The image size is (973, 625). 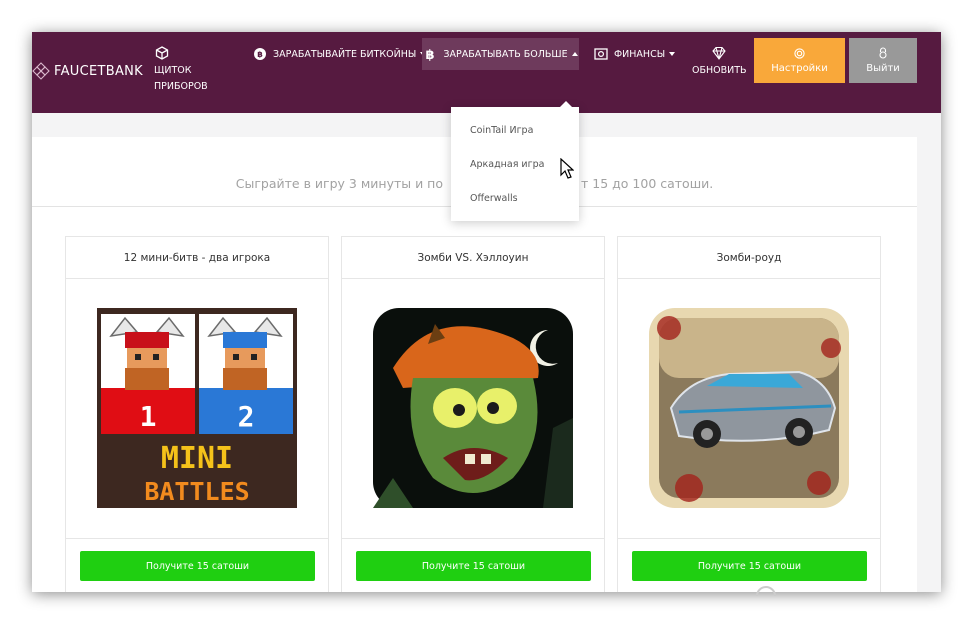 What do you see at coordinates (181, 86) in the screenshot?
I see `nav-dashboard-label-2: ПРИБОРОВ` at bounding box center [181, 86].